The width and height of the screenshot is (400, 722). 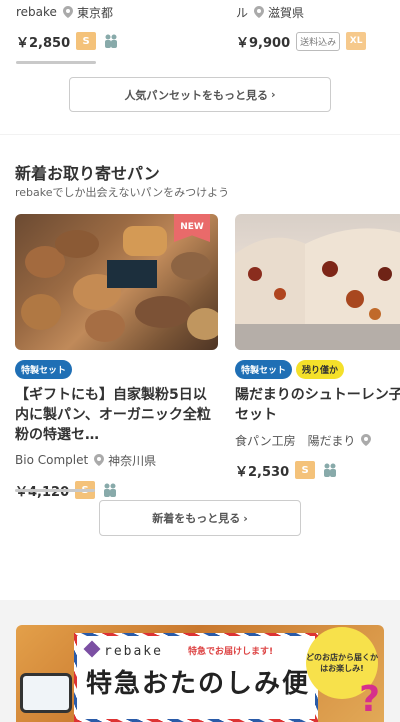 What do you see at coordinates (116, 26) in the screenshot?
I see `product-card: rebake 東京都 ￥2,850 S` at bounding box center [116, 26].